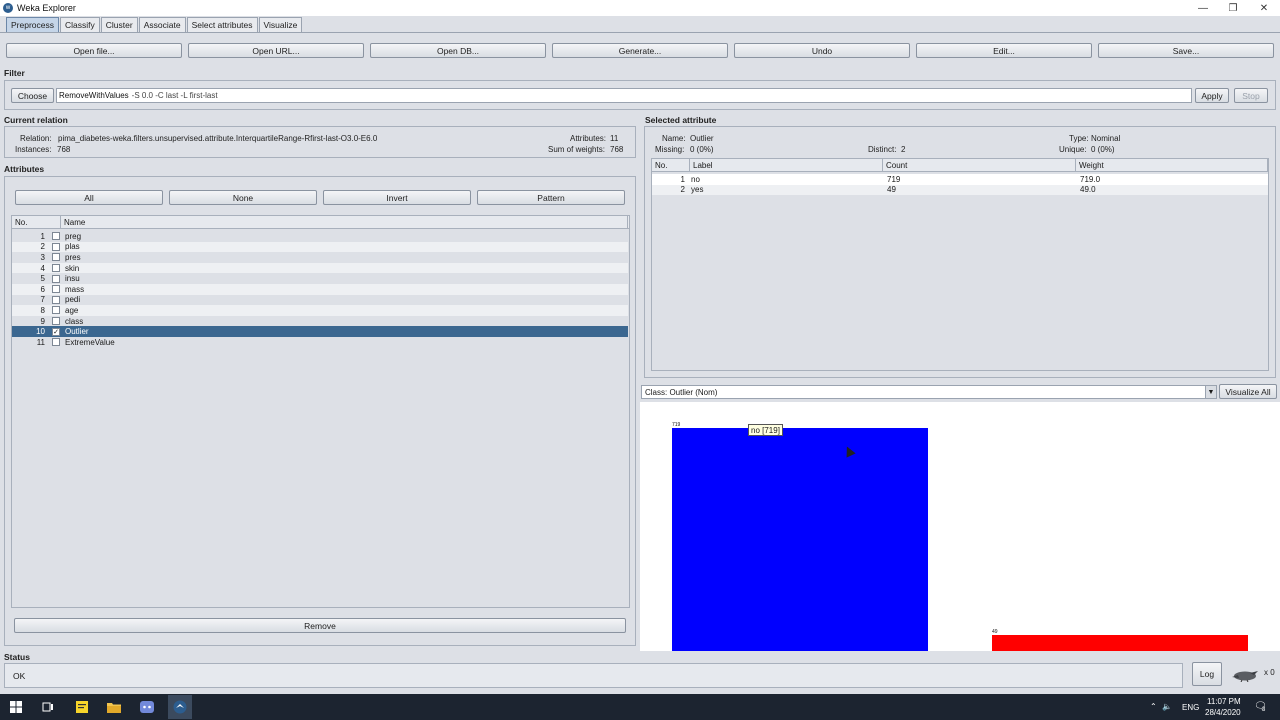 The height and width of the screenshot is (720, 1280). Describe the element at coordinates (32, 95) in the screenshot. I see `choose-filter-button: Choose` at that location.